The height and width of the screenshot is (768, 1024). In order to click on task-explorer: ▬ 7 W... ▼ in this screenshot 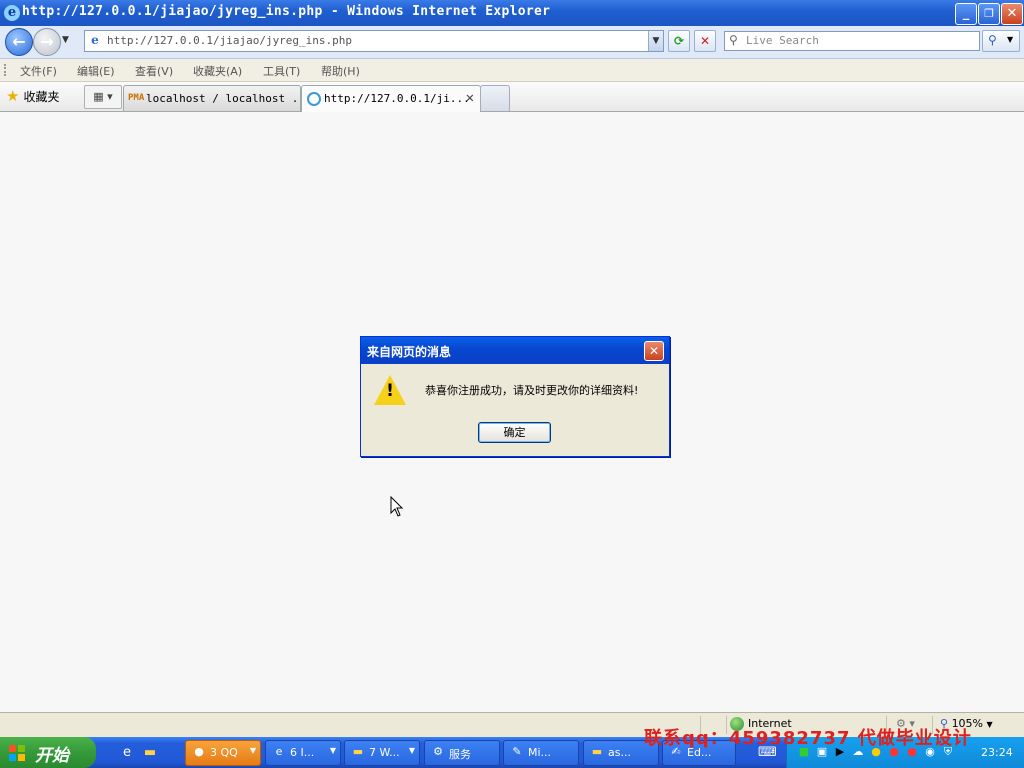, I will do `click(382, 753)`.